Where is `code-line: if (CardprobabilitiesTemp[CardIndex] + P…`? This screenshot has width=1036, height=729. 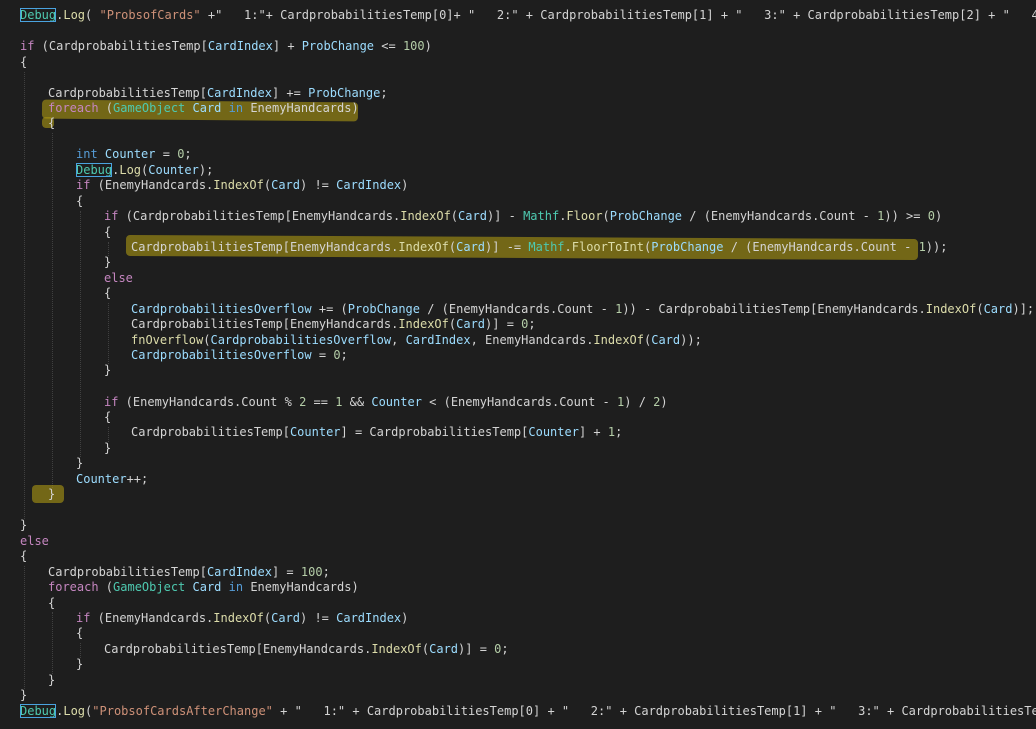 code-line: if (CardprobabilitiesTemp[CardIndex] + P… is located at coordinates (518, 46).